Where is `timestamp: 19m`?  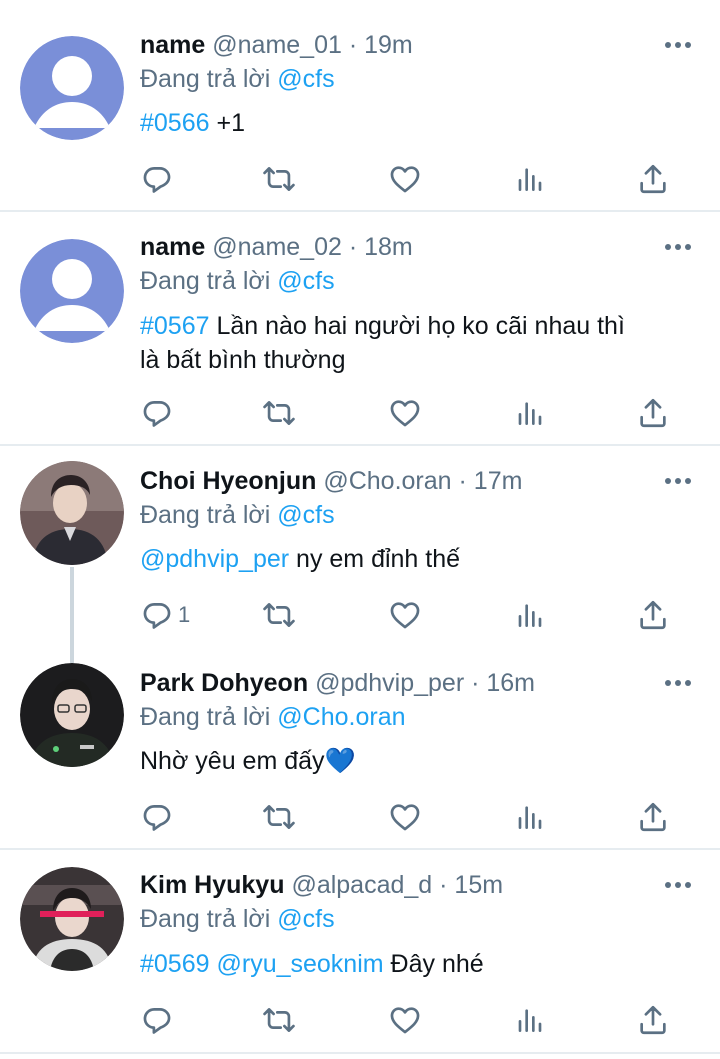
timestamp: 19m is located at coordinates (388, 45).